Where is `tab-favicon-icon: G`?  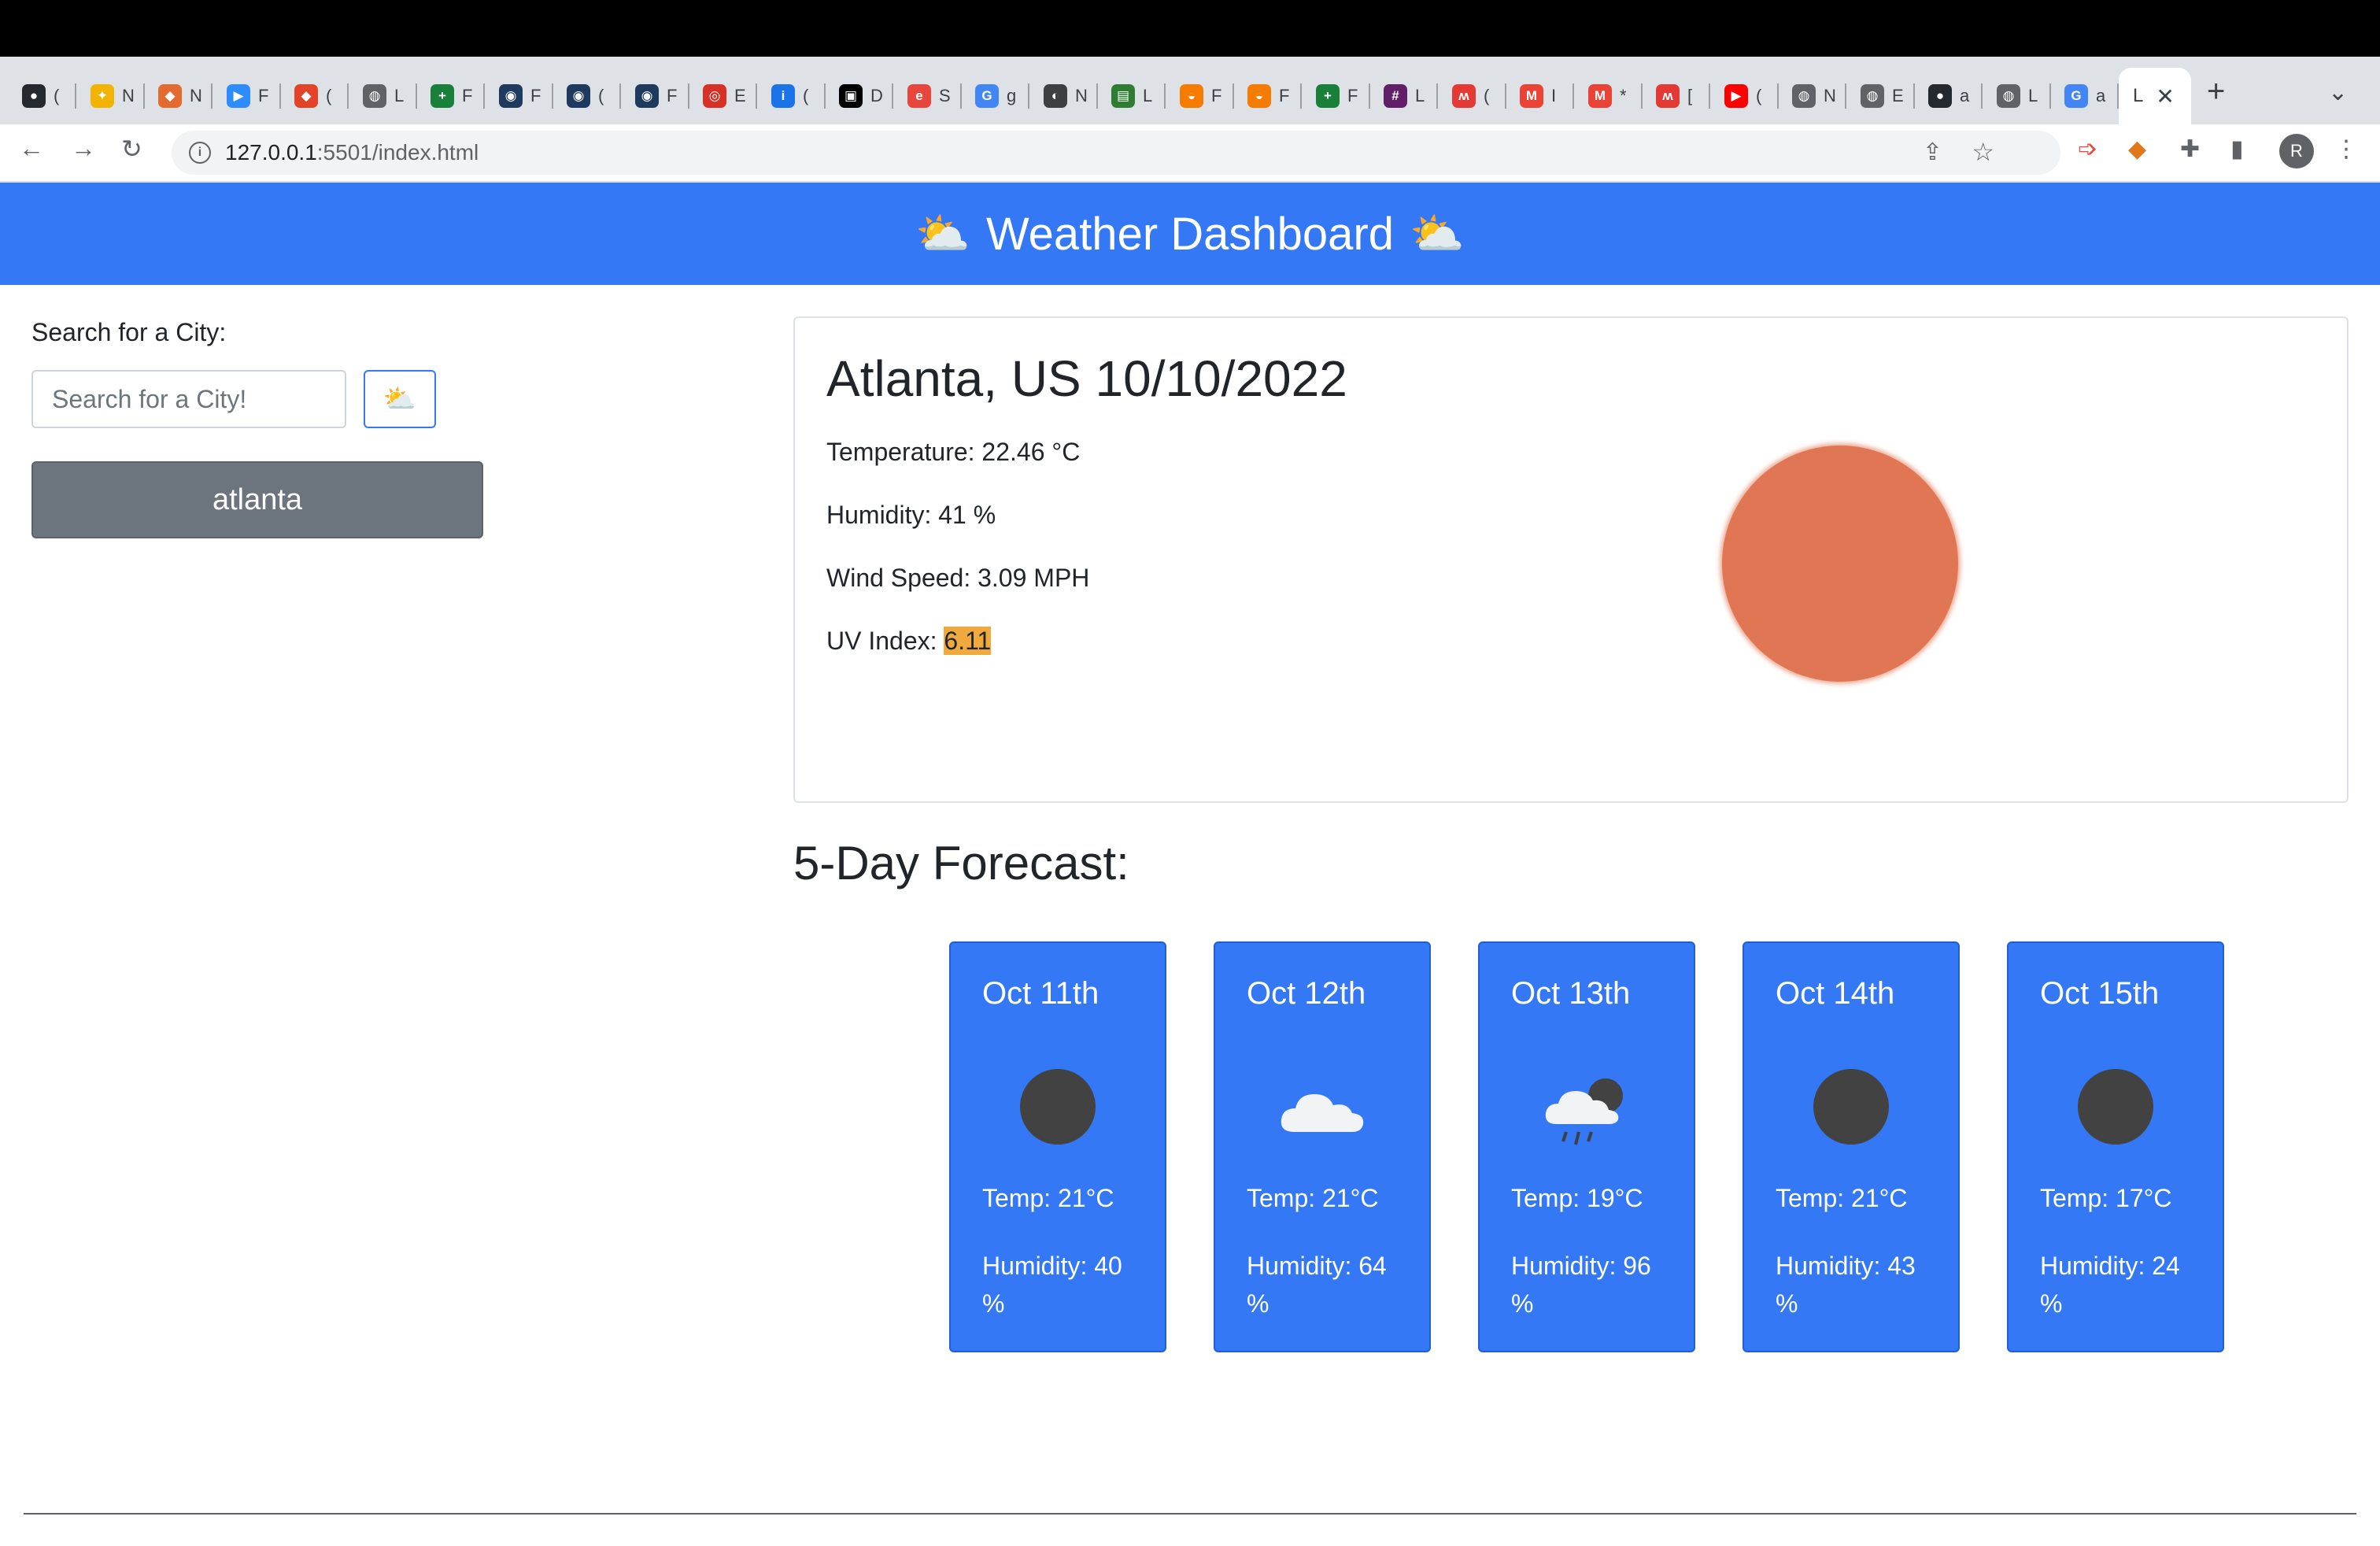
tab-favicon-icon: G is located at coordinates (2076, 96).